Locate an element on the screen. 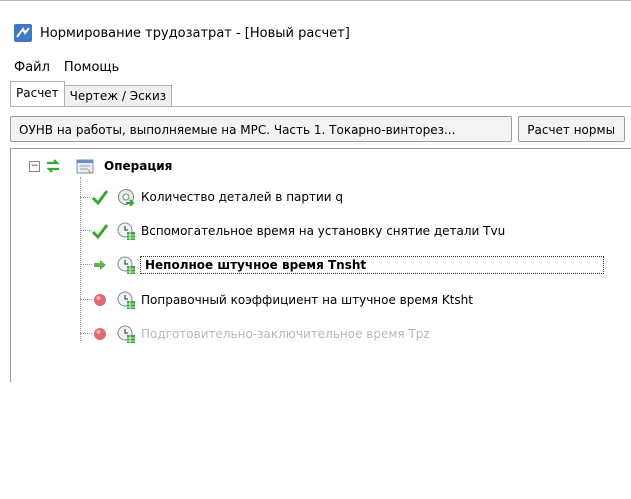 The image size is (631, 499). tree-item-label-selected: Неполное штучное время Tnsht is located at coordinates (372, 265).